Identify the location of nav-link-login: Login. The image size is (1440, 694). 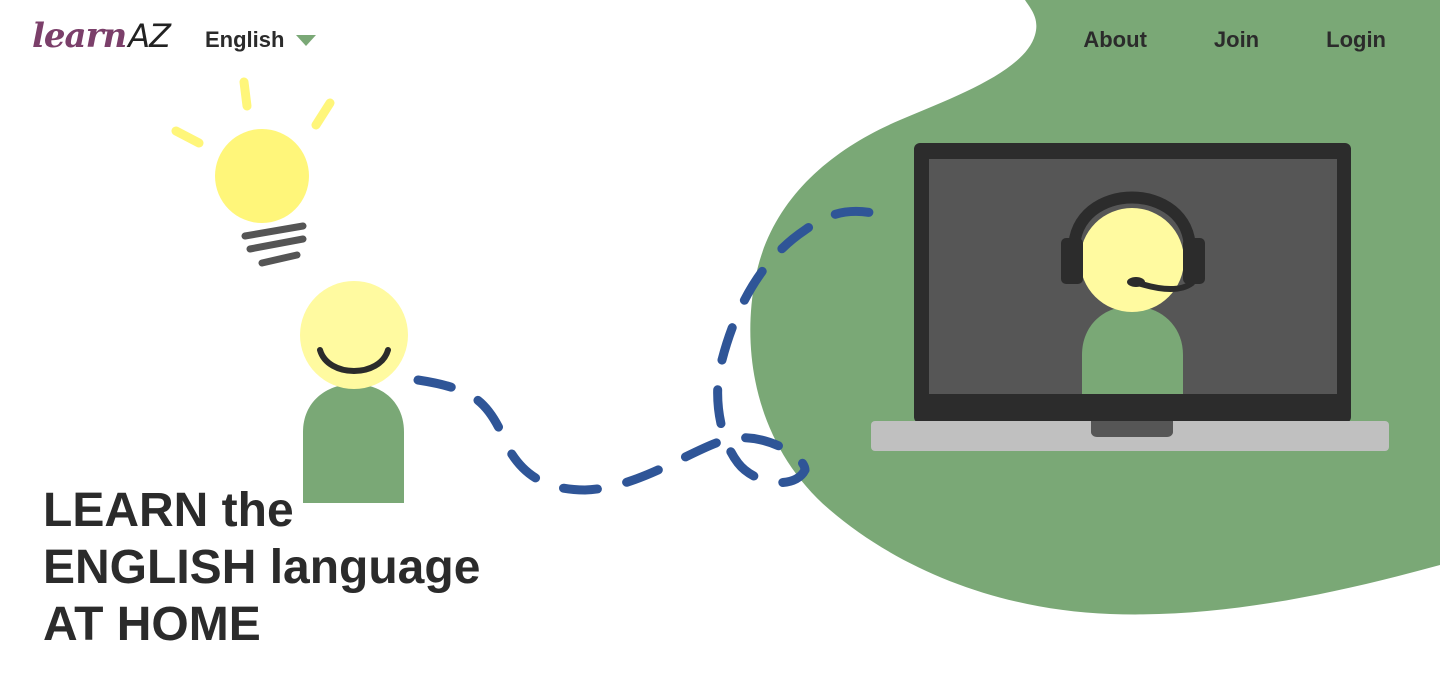
(1356, 40).